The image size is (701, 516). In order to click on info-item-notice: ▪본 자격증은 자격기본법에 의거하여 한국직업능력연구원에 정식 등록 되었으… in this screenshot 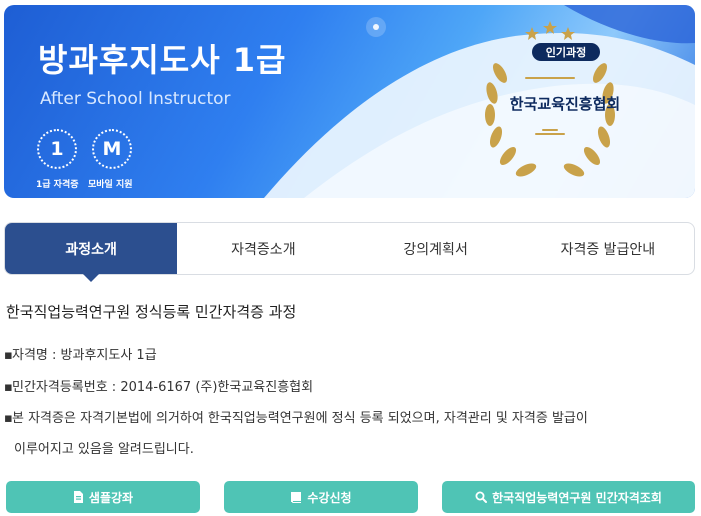, I will do `click(296, 418)`.